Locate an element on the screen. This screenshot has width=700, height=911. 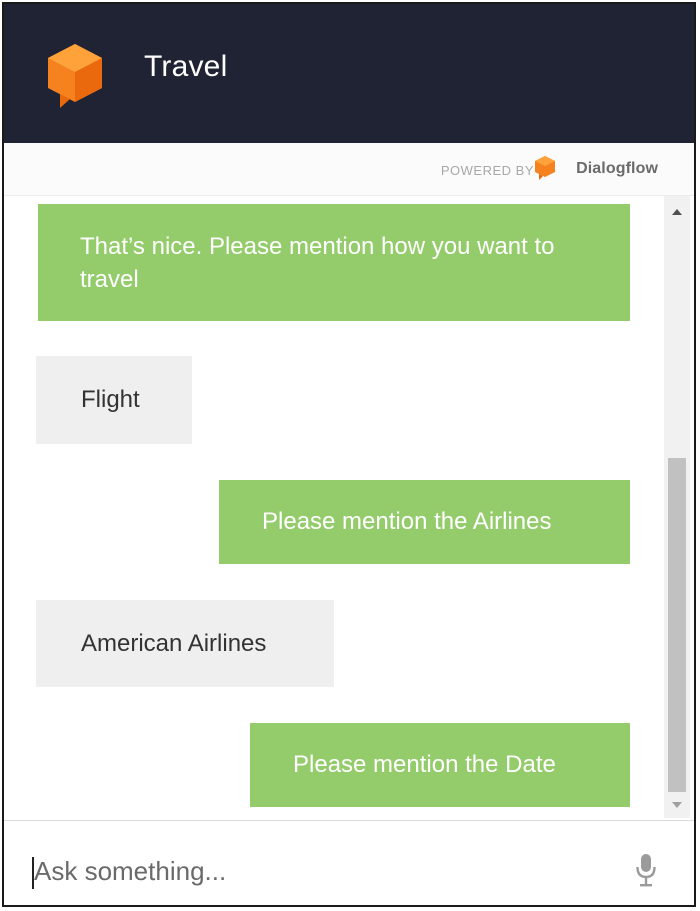
powered-by-bar: POWERED BY Dialogflow is located at coordinates (349, 169).